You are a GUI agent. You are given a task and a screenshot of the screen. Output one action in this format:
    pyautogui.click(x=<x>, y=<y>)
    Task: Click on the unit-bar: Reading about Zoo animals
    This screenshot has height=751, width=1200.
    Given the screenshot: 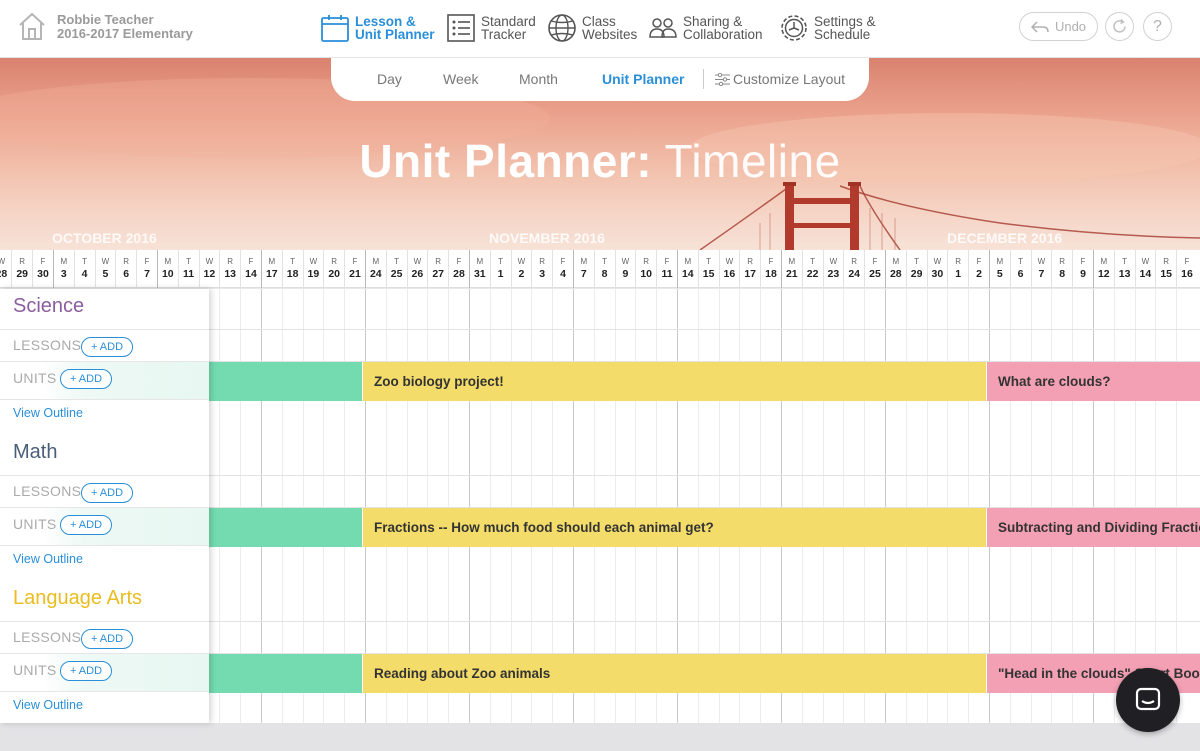 What is the action you would take?
    pyautogui.click(x=674, y=673)
    